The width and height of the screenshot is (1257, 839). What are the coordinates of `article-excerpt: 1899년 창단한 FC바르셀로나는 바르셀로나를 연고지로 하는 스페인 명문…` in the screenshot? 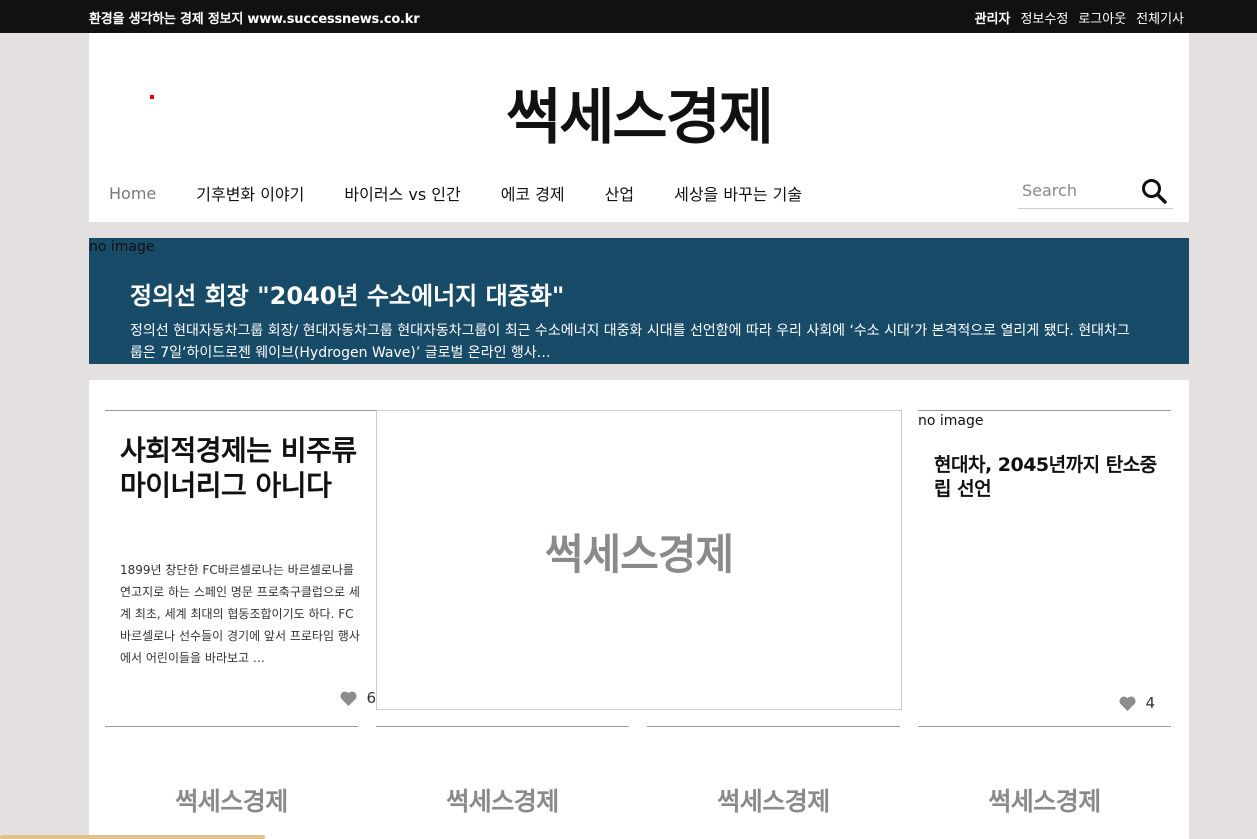 It's located at (240, 614).